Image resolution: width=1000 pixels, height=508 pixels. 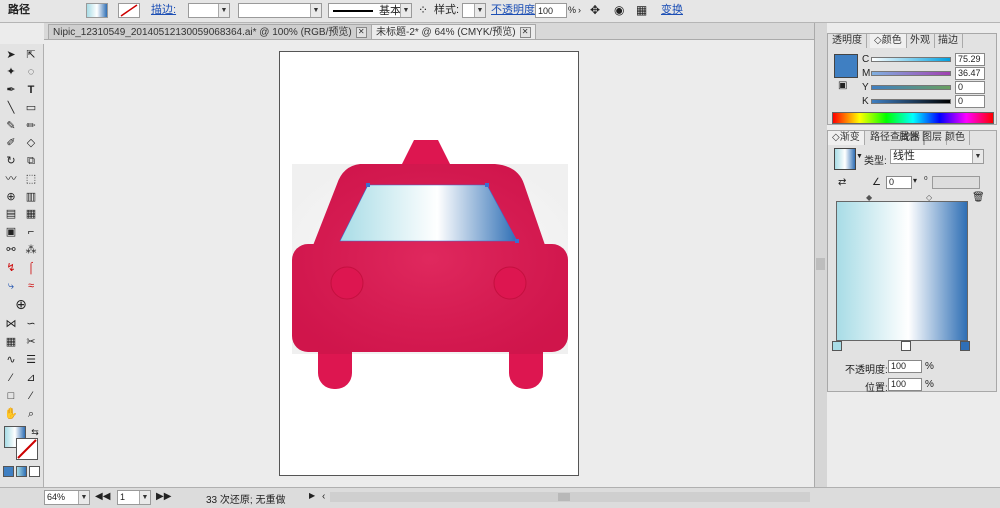 I want to click on roof-sign, so click(x=426, y=152).